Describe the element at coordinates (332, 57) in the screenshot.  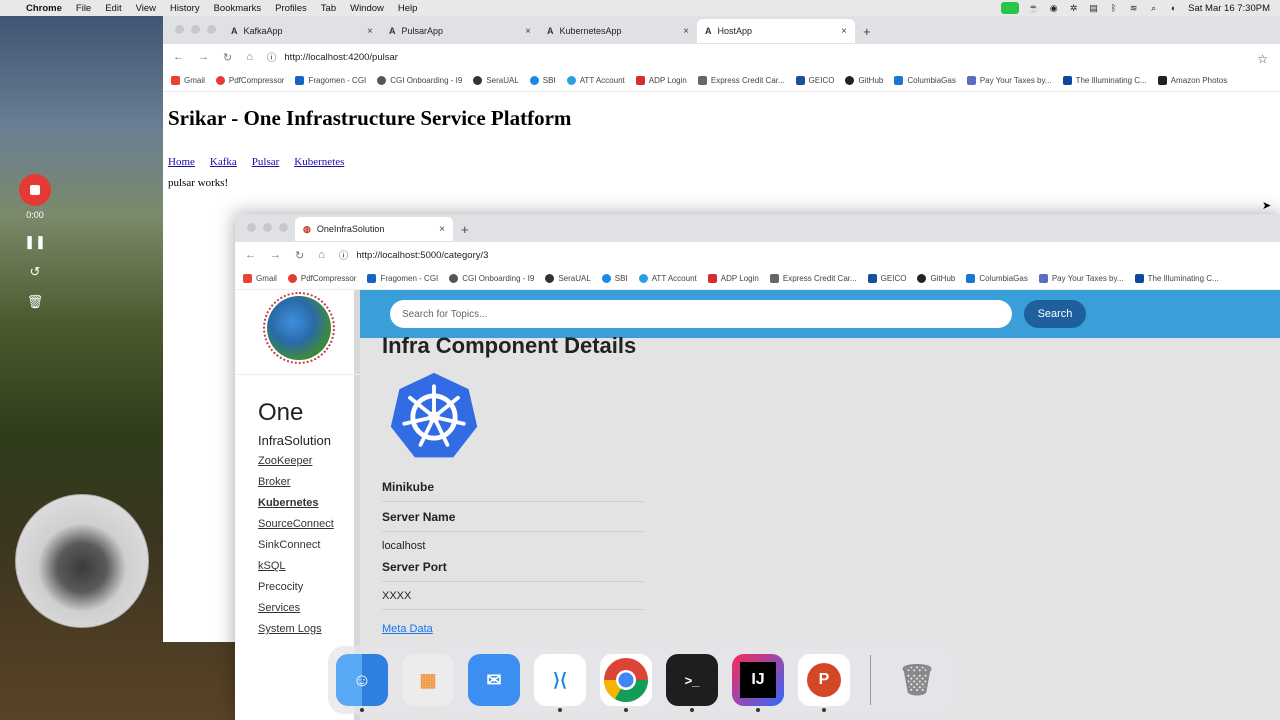
I see `address-bar: ⓘ http://localhost:4200/pulsar` at that location.